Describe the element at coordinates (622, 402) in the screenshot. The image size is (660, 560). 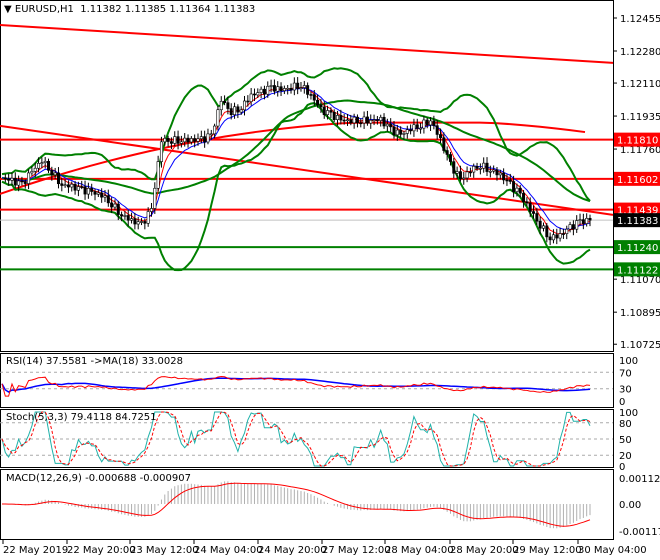
I see `rsi-tick-label: 0` at that location.